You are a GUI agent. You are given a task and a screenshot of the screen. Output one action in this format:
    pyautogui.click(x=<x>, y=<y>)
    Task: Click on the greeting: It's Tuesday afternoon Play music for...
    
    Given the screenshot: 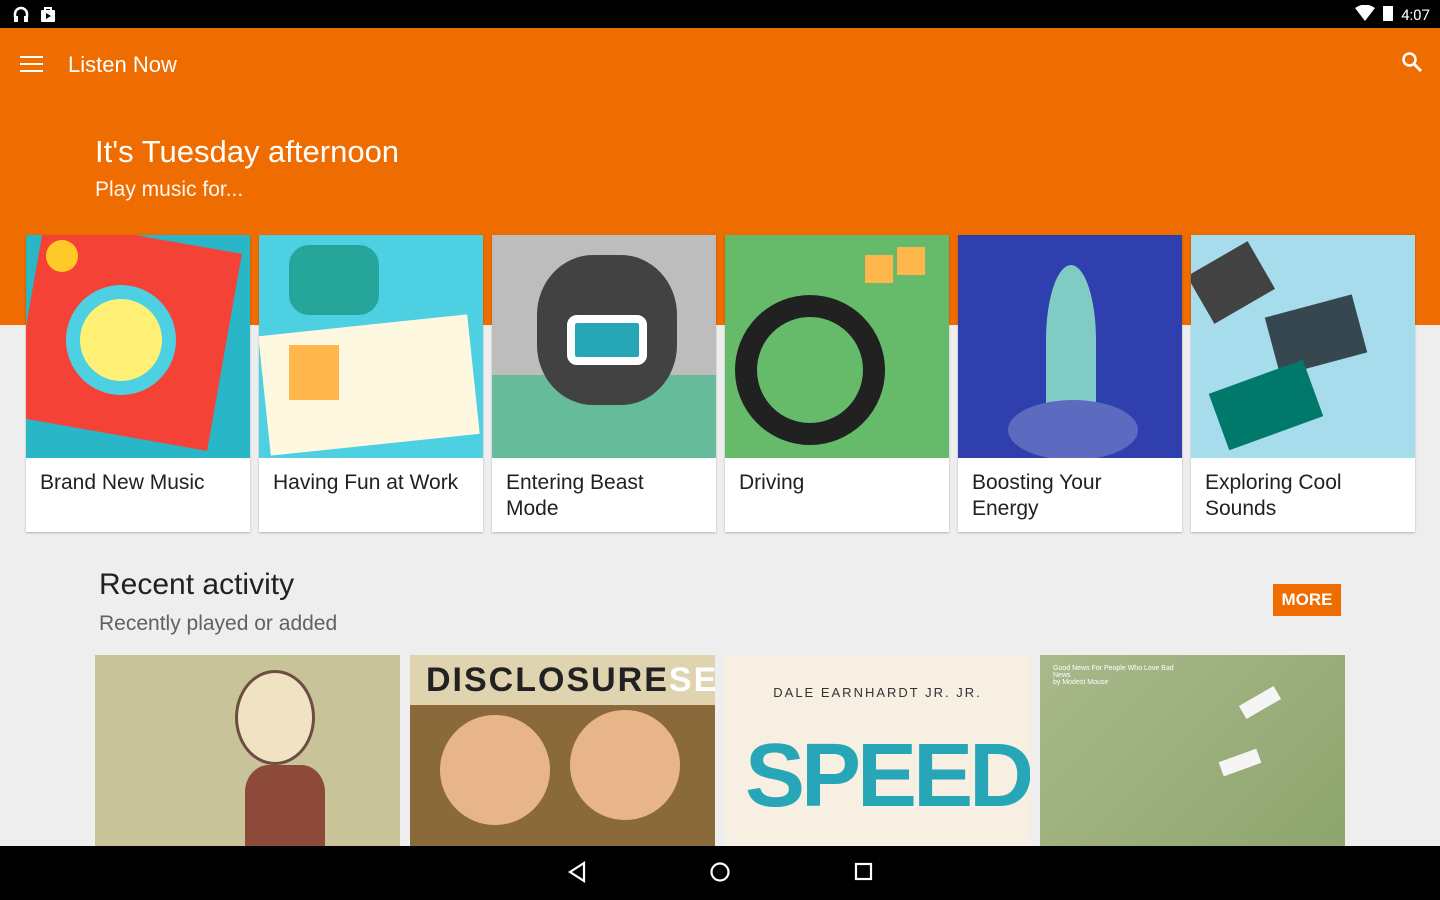 What is the action you would take?
    pyautogui.click(x=247, y=168)
    